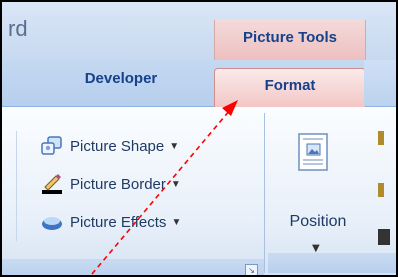 This screenshot has width=398, height=277. Describe the element at coordinates (133, 267) in the screenshot. I see `group-footer: ↘` at that location.